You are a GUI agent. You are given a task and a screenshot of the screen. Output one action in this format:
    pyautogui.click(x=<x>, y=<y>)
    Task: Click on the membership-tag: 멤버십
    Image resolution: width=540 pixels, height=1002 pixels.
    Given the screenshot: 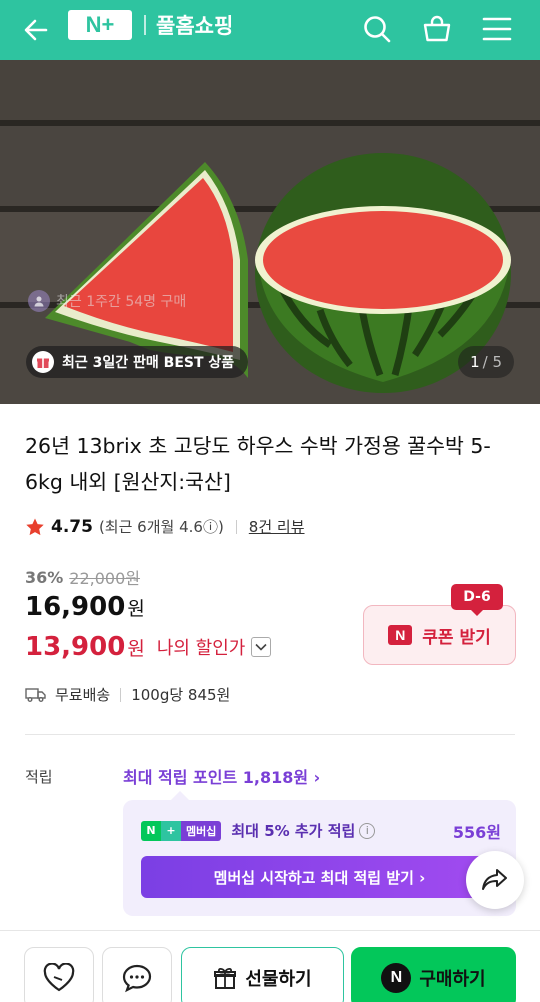 What is the action you would take?
    pyautogui.click(x=201, y=830)
    